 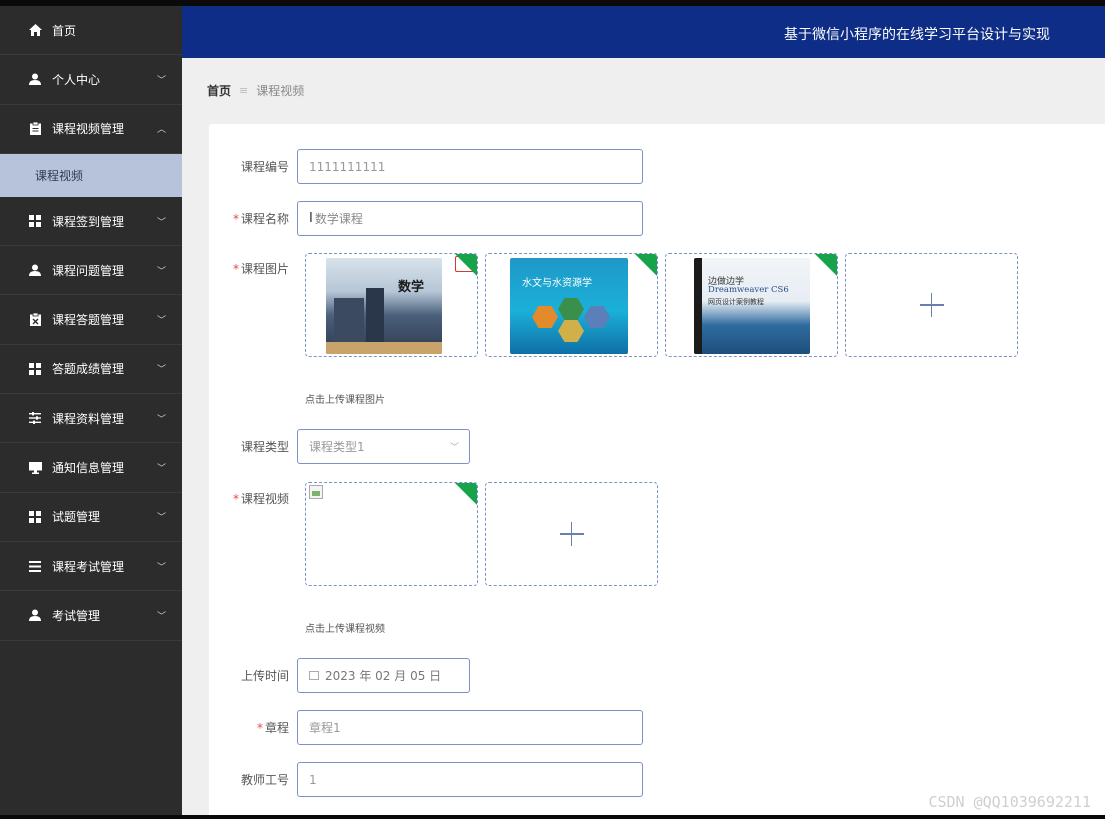 I want to click on uploaded-image-2: 水文与水资源学, so click(x=571, y=305).